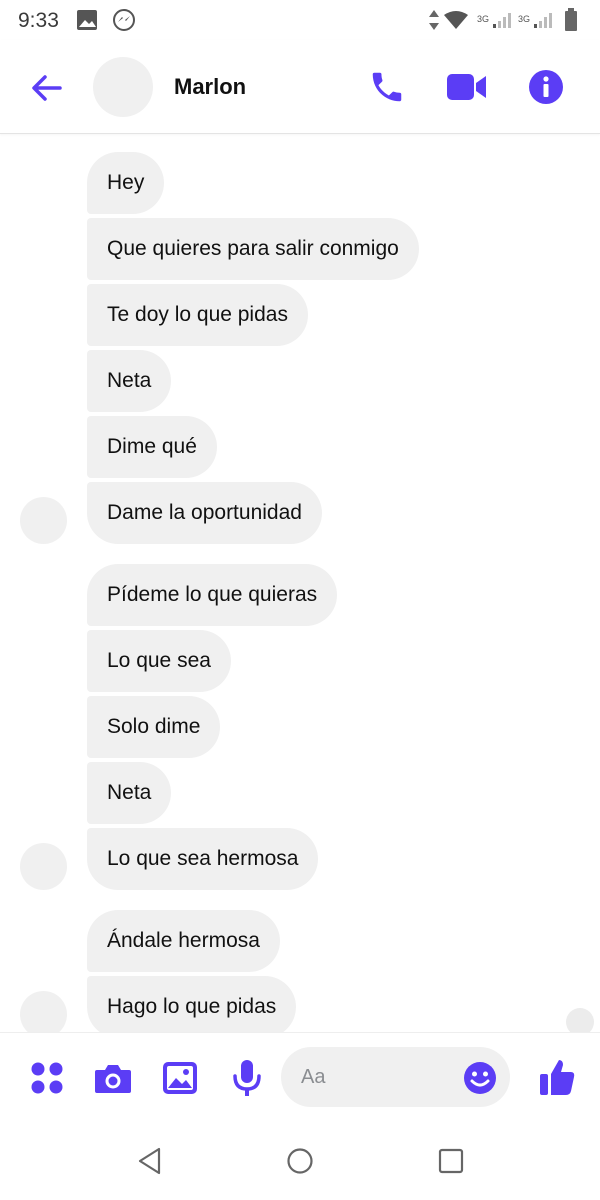 The width and height of the screenshot is (600, 1200). Describe the element at coordinates (87, 20) in the screenshot. I see `gallery-notification-icon` at that location.